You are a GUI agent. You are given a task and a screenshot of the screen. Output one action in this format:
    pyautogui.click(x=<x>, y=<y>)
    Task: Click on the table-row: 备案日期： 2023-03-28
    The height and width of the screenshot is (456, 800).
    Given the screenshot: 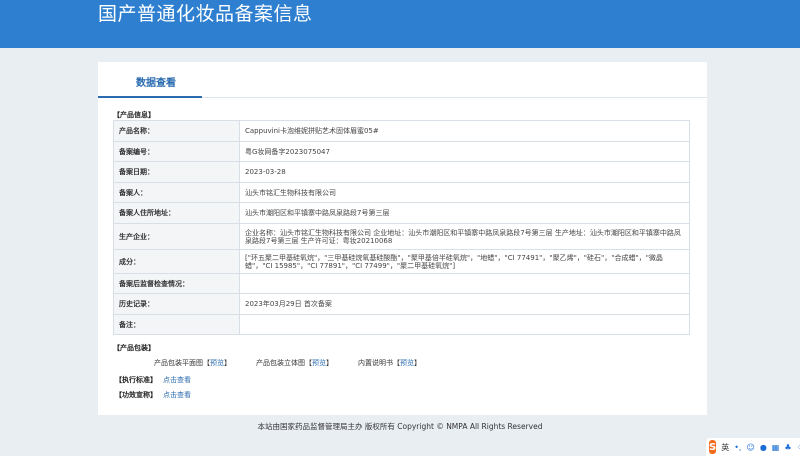 What is the action you would take?
    pyautogui.click(x=401, y=172)
    